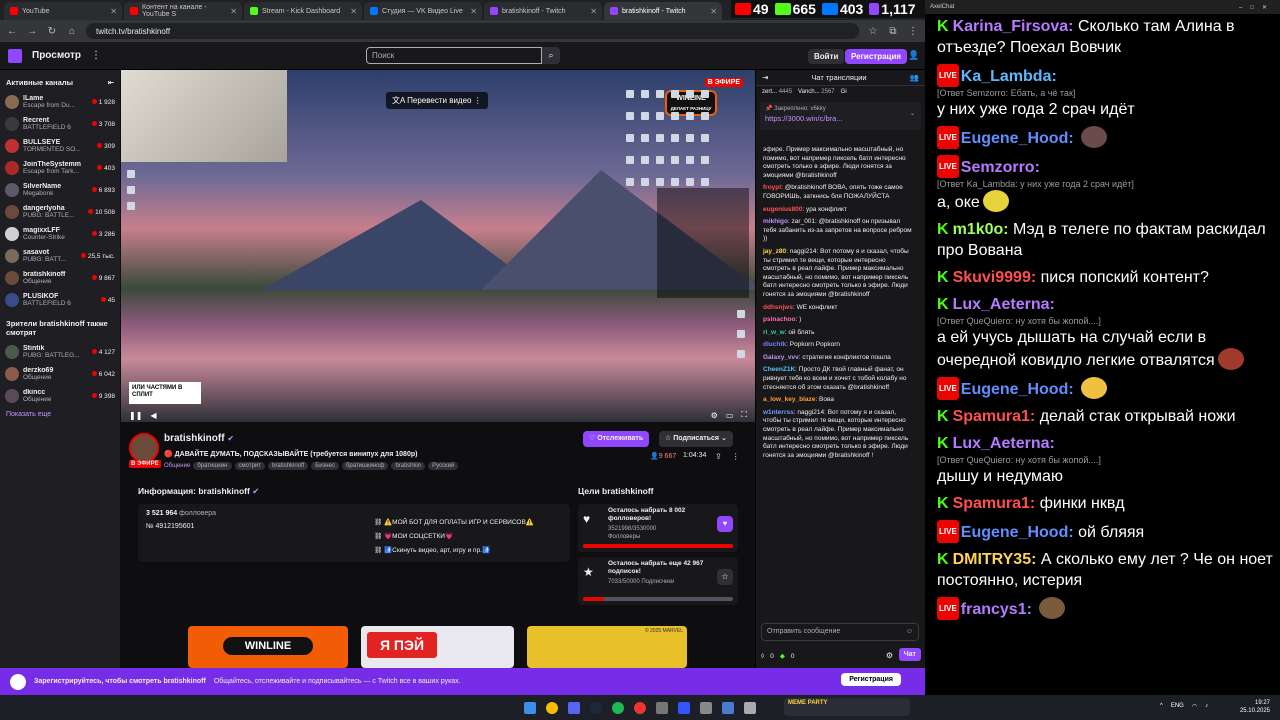  What do you see at coordinates (454, 55) in the screenshot?
I see `search-input: Поиск` at bounding box center [454, 55].